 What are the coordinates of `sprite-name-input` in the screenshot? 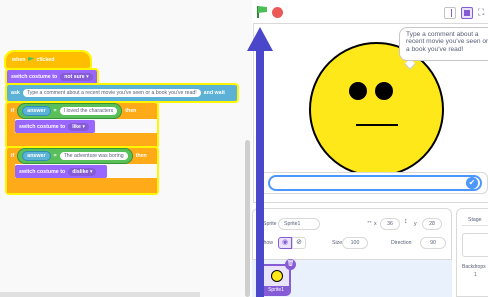 It's located at (299, 224).